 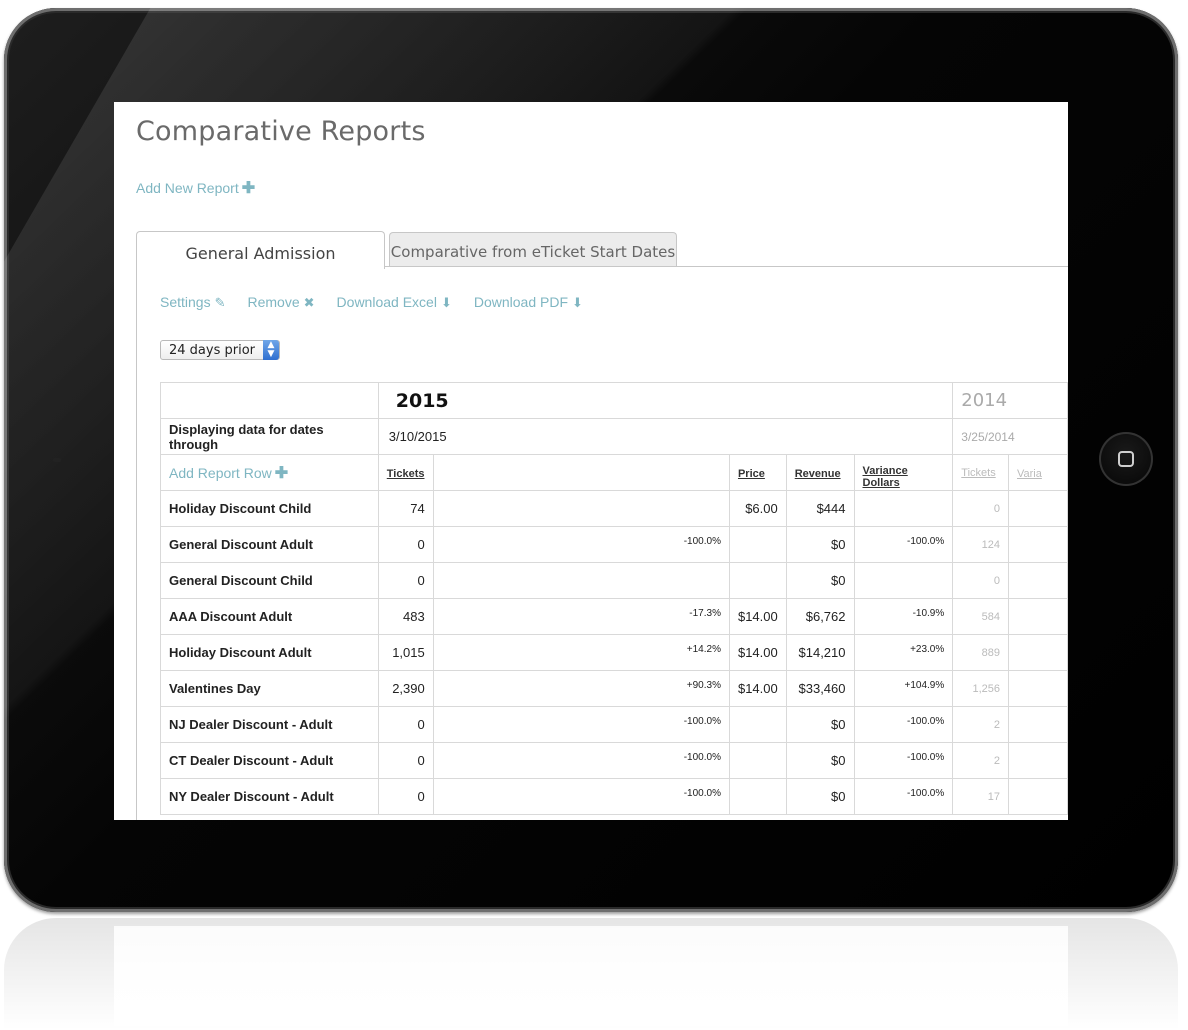 I want to click on remove-link: Remove ✖, so click(x=281, y=302).